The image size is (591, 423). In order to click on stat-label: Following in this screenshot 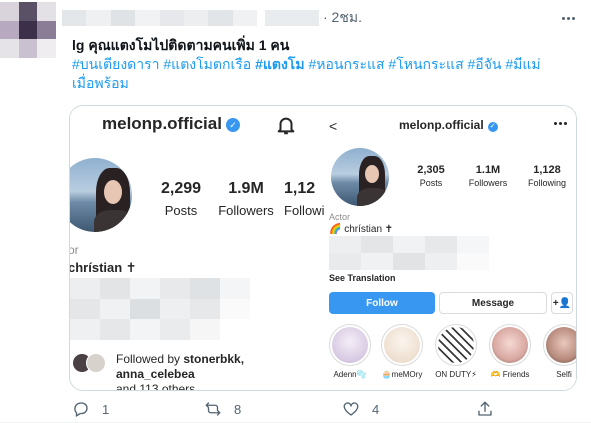, I will do `click(547, 183)`.